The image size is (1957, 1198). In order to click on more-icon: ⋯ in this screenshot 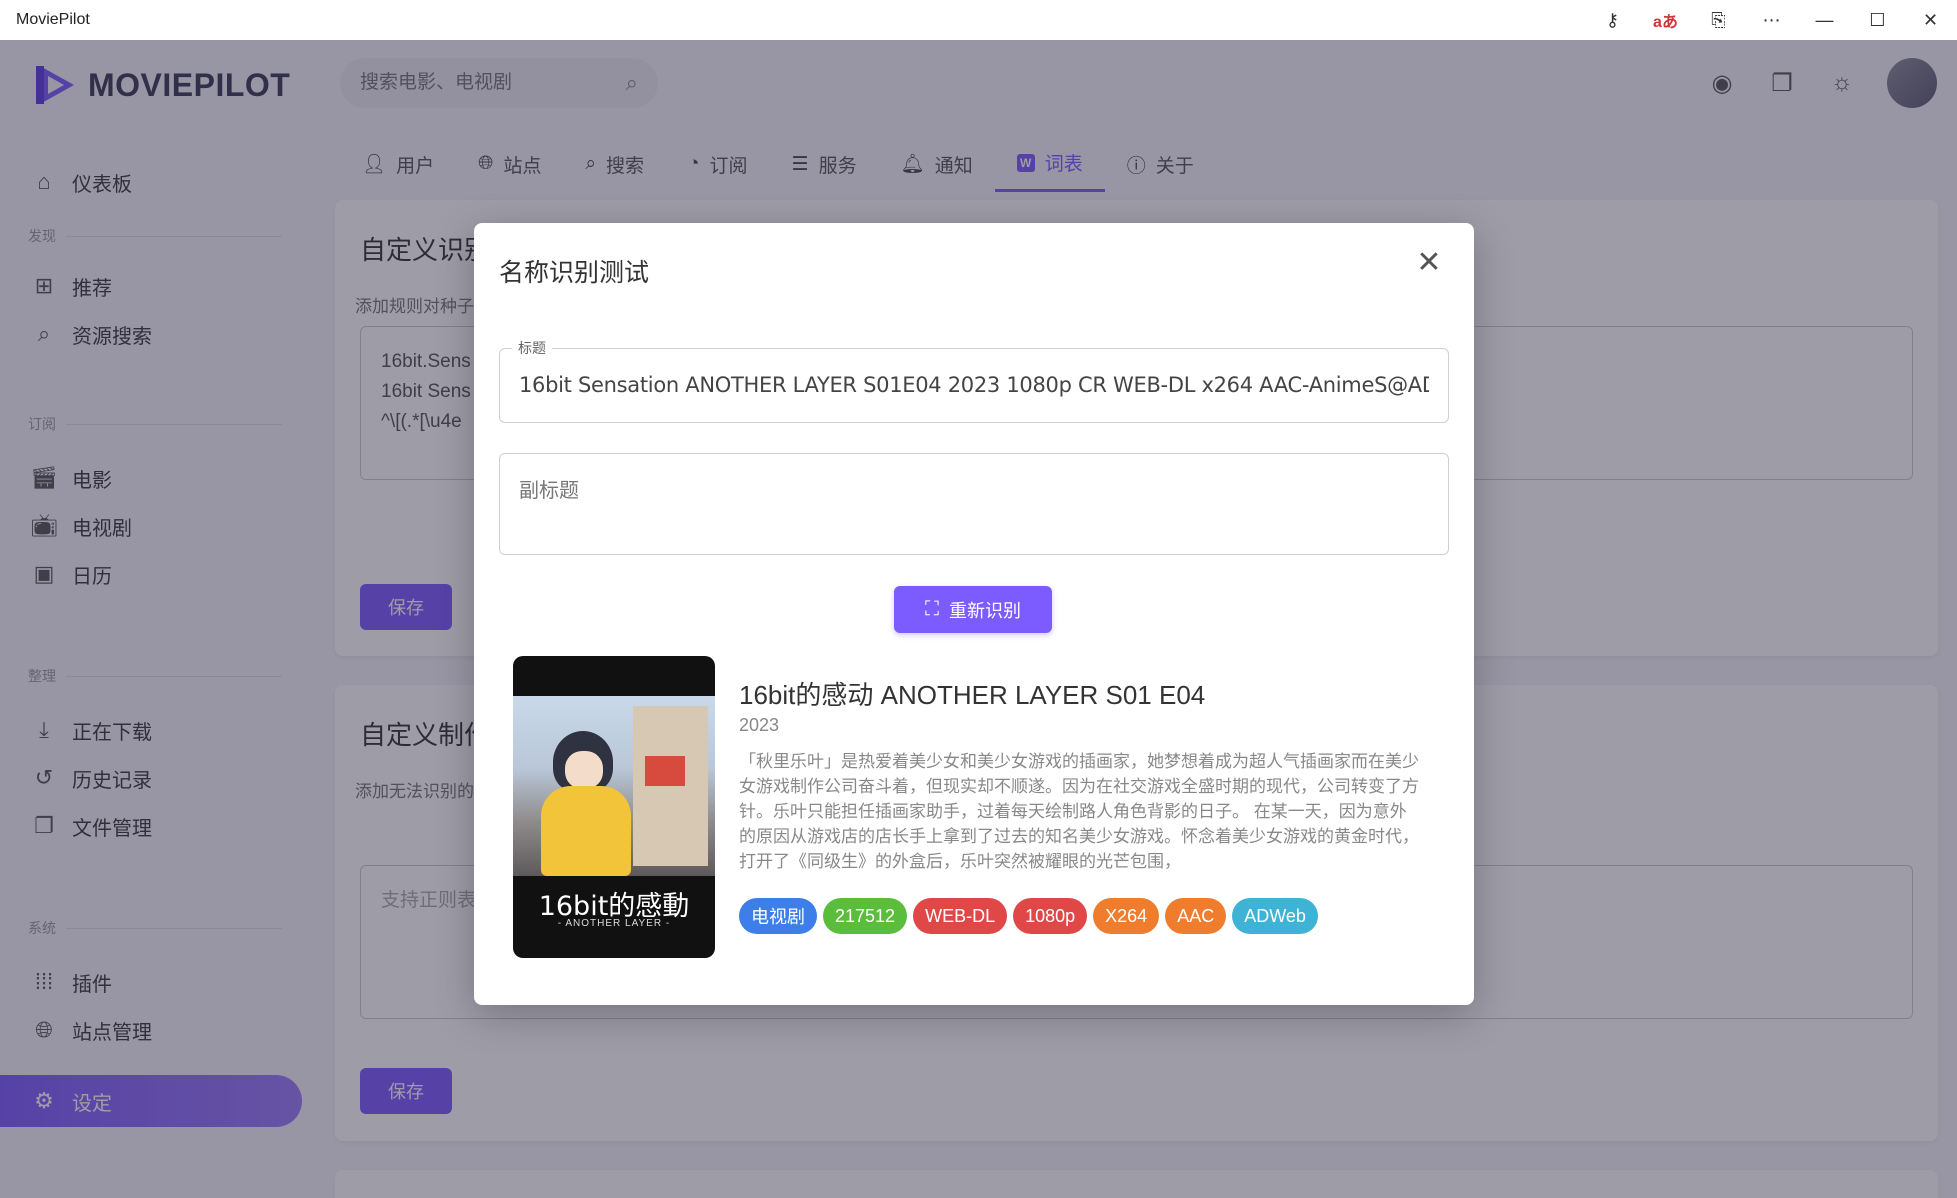, I will do `click(1771, 20)`.